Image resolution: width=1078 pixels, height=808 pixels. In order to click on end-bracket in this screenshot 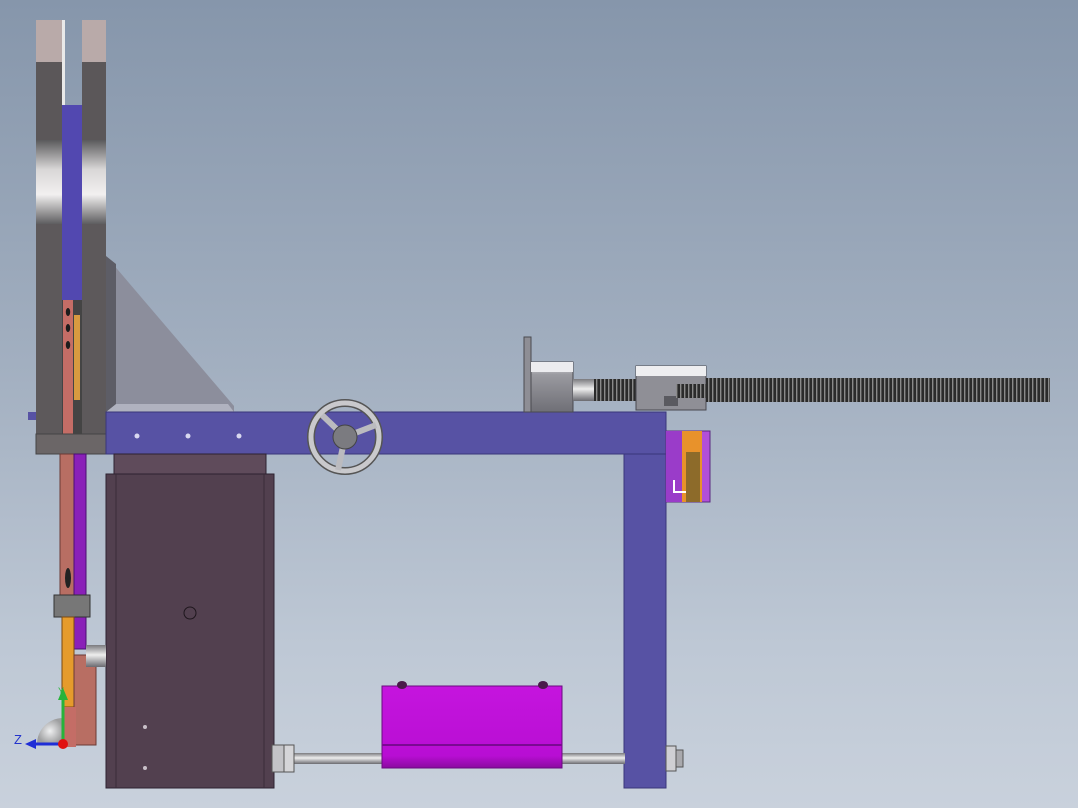, I will do `click(688, 466)`.